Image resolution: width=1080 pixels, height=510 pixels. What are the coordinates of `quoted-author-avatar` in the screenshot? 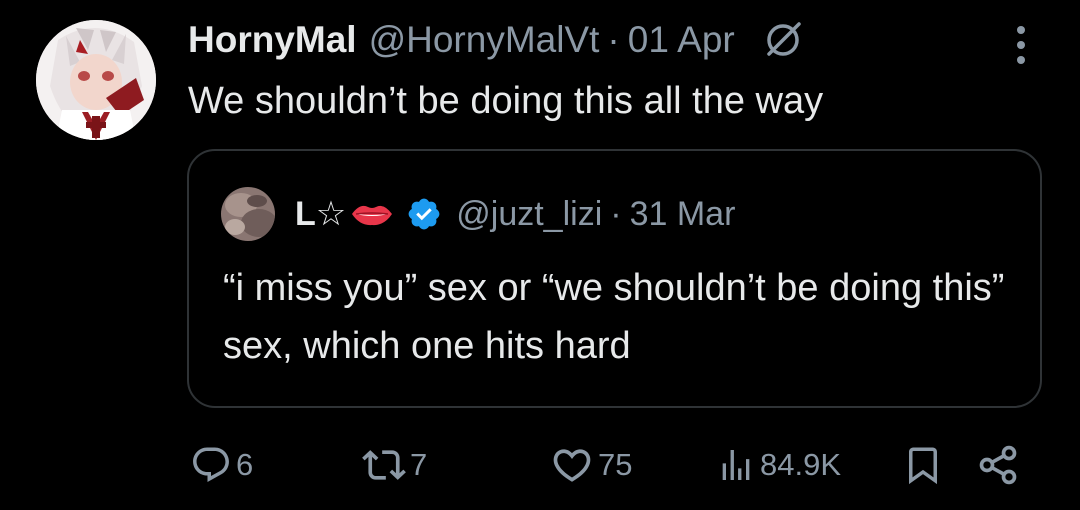 It's located at (248, 214).